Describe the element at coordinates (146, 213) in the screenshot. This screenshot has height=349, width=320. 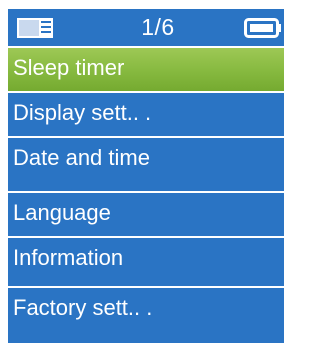
I see `menu-item-language: Language` at that location.